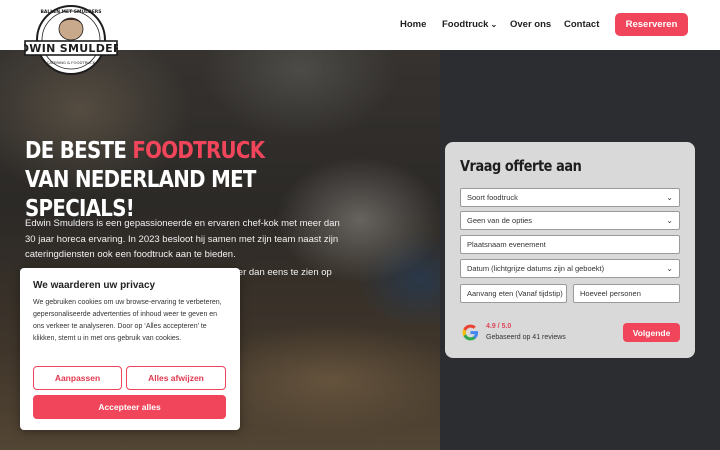 The image size is (720, 450). I want to click on nav-contact: Contact, so click(581, 24).